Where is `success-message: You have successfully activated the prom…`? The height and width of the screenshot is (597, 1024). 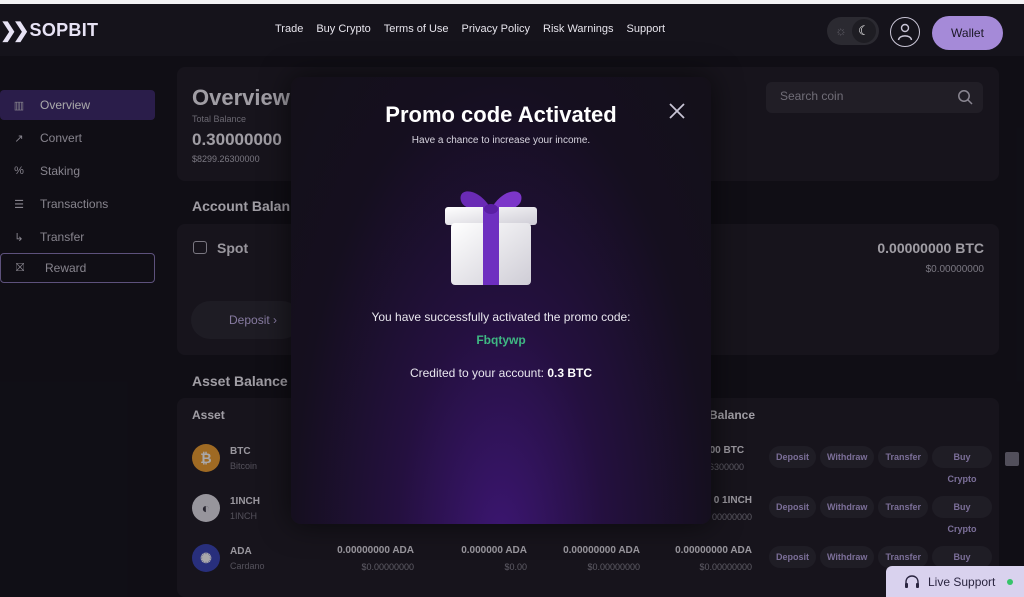
success-message: You have successfully activated the prom… is located at coordinates (501, 317).